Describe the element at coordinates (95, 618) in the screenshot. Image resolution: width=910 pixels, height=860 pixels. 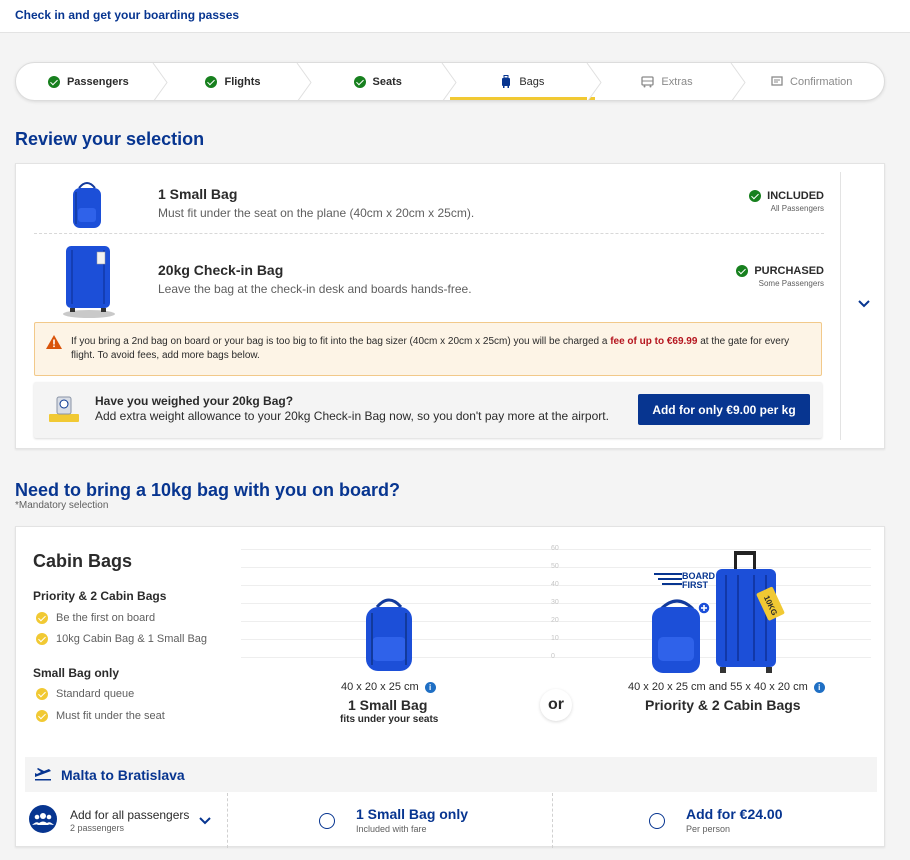
I see `priority-bullet: Be the first on board` at that location.